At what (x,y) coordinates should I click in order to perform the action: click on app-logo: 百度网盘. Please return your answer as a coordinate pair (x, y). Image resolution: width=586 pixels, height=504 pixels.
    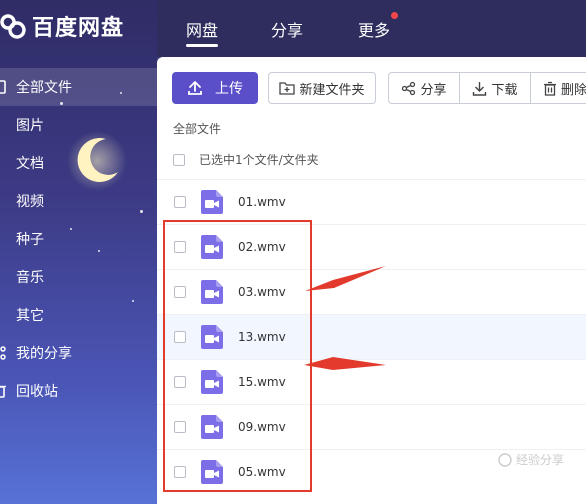
    Looking at the image, I should click on (62, 26).